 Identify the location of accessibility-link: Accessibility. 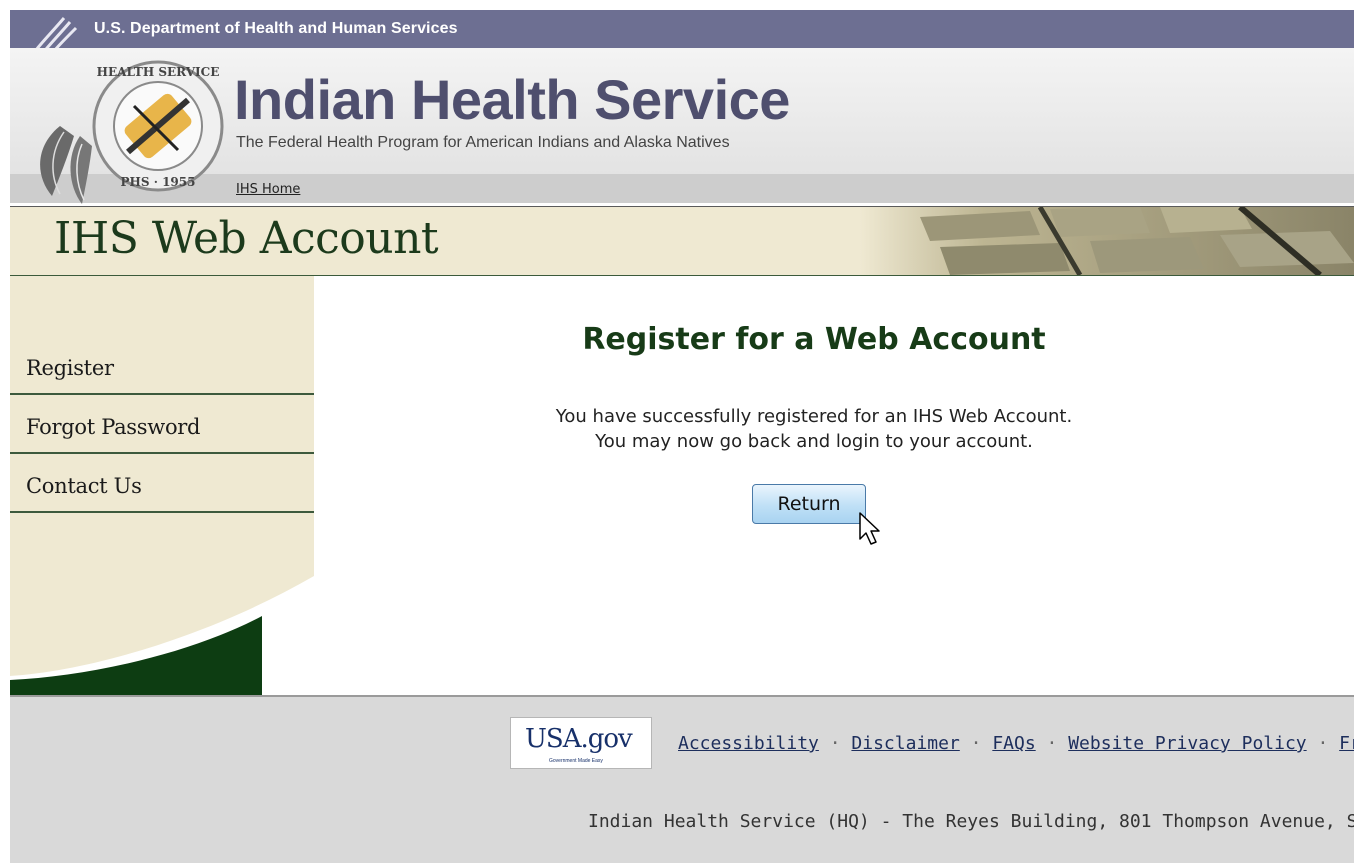
(748, 743).